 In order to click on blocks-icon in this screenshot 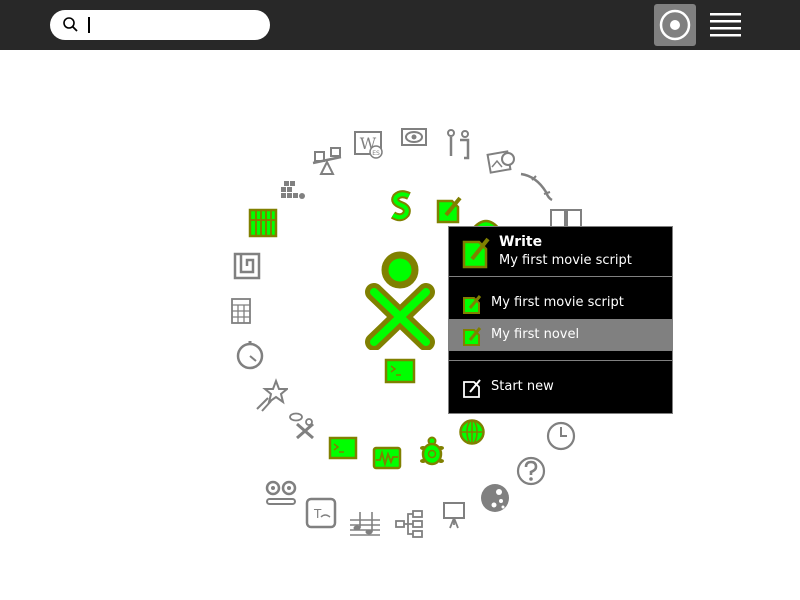, I will do `click(292, 191)`.